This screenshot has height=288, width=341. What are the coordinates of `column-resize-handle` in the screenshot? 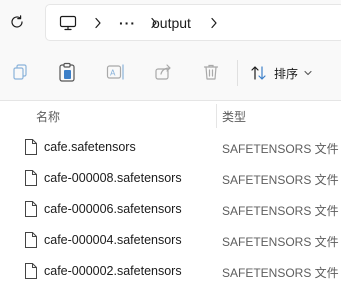 It's located at (216, 116).